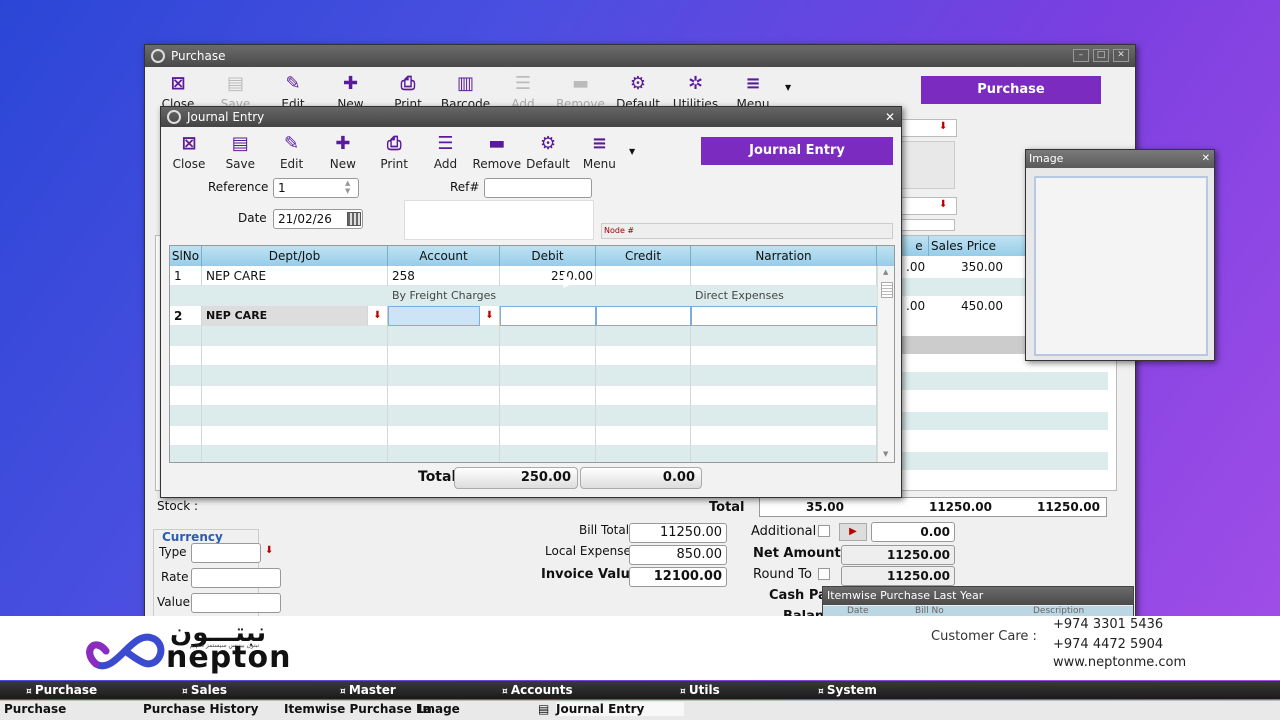 This screenshot has height=720, width=1280. What do you see at coordinates (292, 152) in the screenshot?
I see `edit-toolbar-button: ✎ Edit` at bounding box center [292, 152].